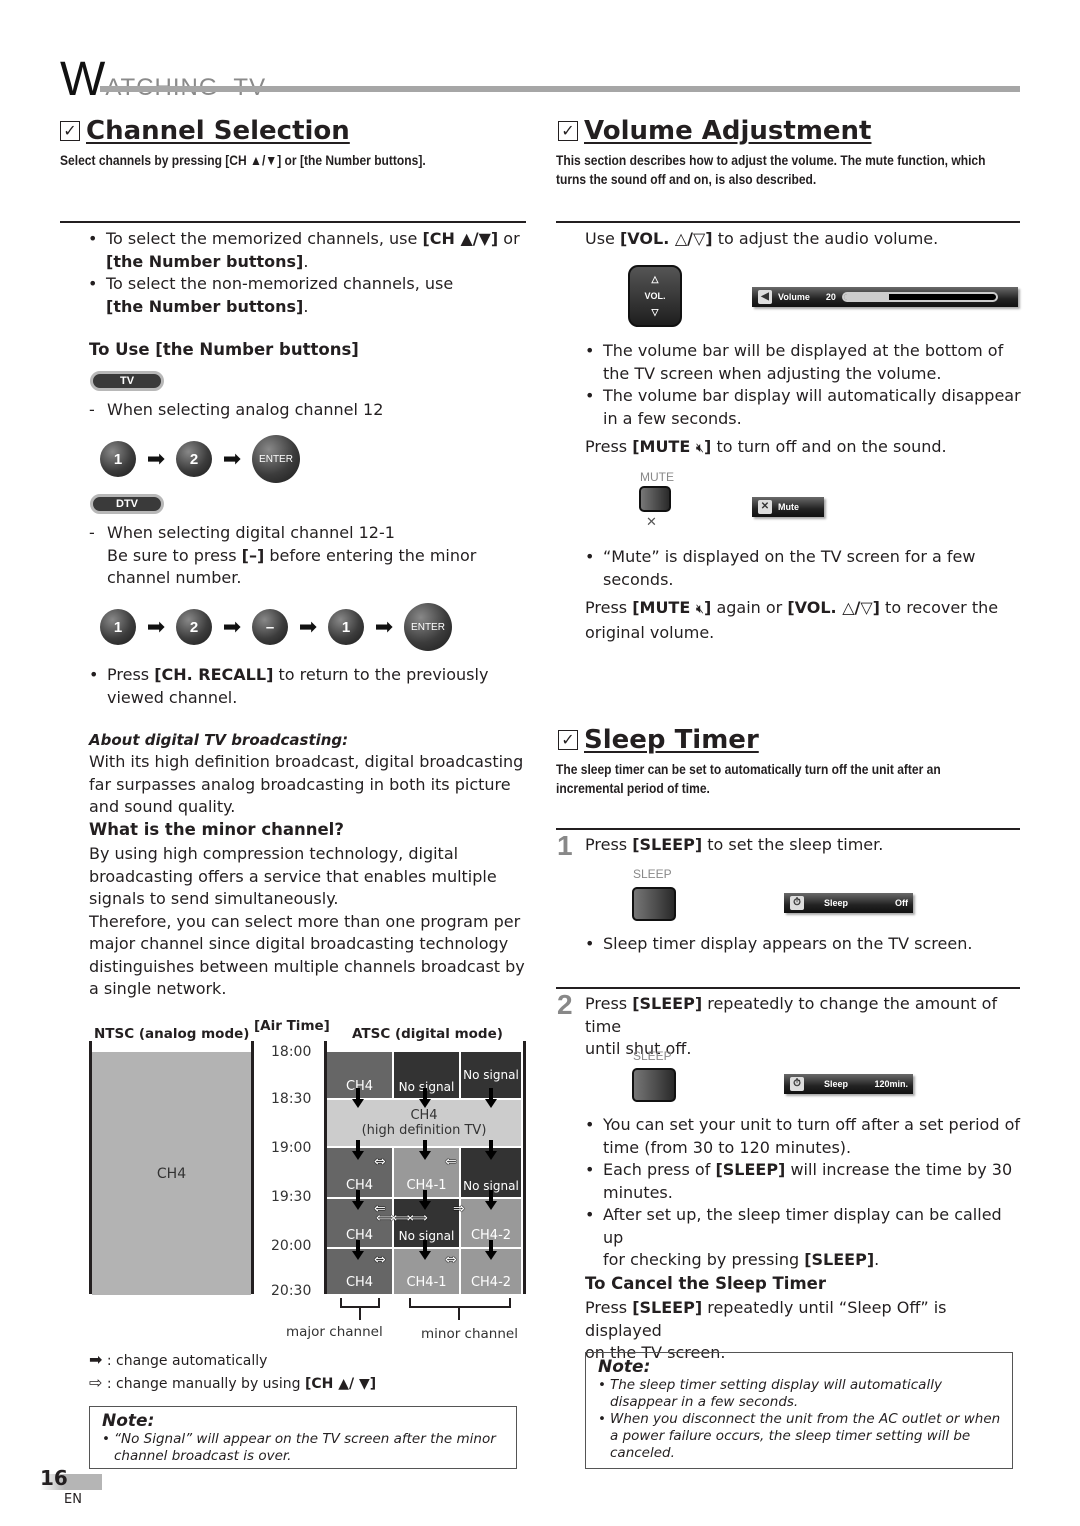 The height and width of the screenshot is (1526, 1080). I want to click on mute-x-icon: ✕, so click(765, 507).